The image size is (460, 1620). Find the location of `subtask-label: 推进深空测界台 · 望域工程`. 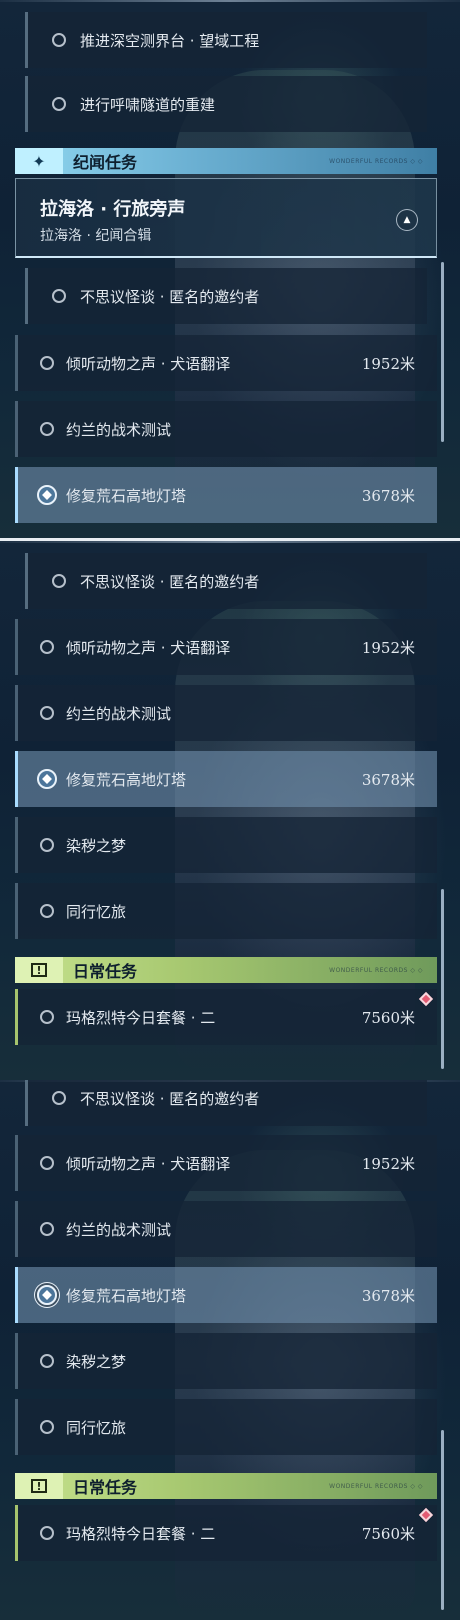

subtask-label: 推进深空测界台 · 望域工程 is located at coordinates (170, 40).